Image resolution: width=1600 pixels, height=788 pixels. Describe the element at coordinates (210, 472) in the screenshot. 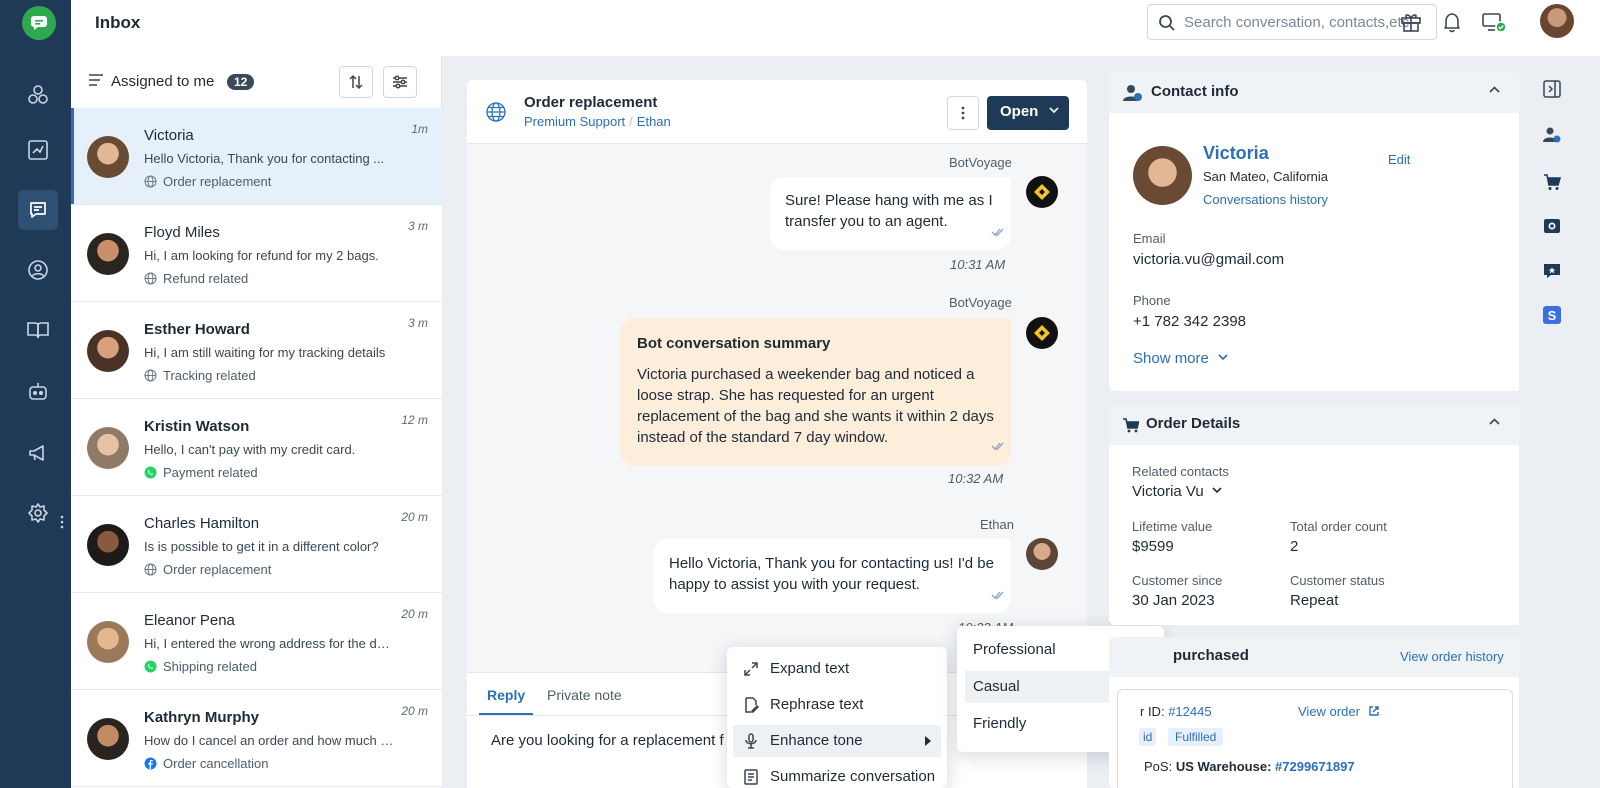

I see `conversation-topic-label: Payment related` at that location.